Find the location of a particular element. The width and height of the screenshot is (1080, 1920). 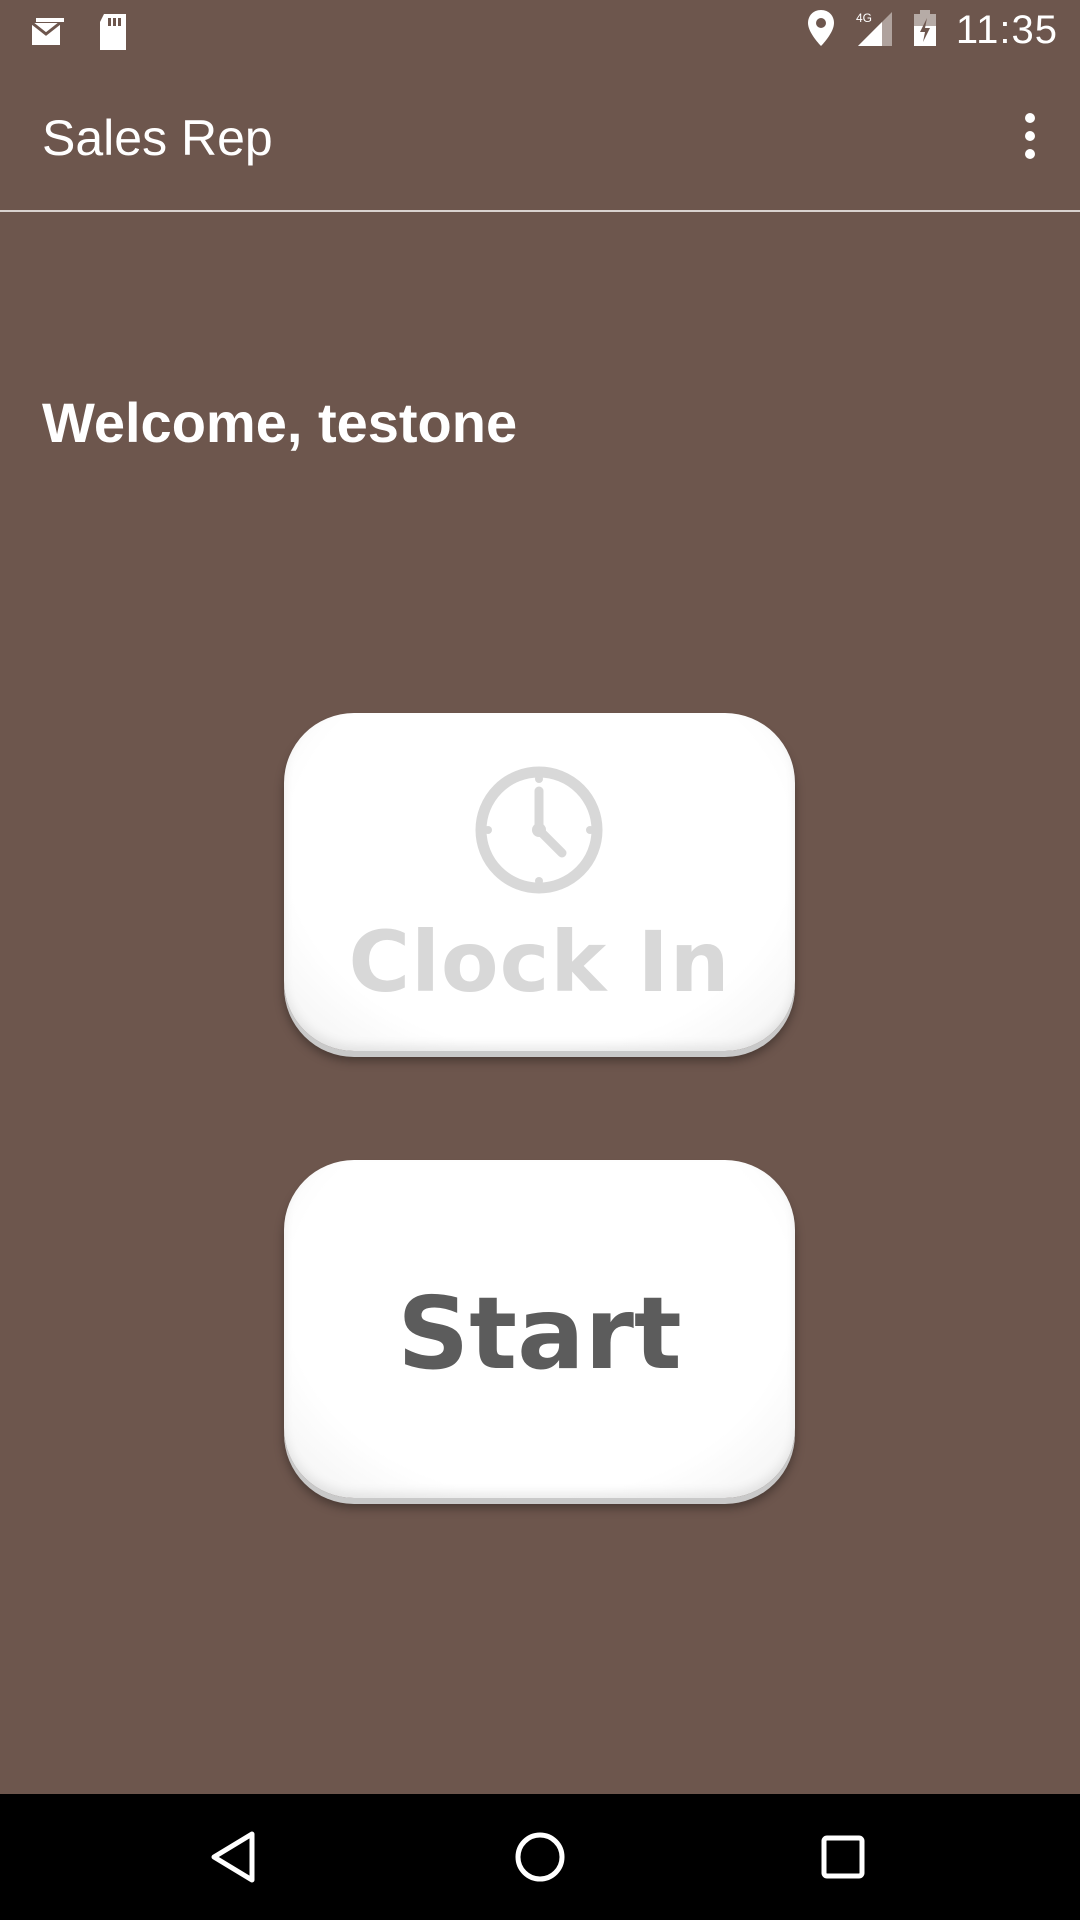

welcome-message: Welcome, testone is located at coordinates (280, 422).